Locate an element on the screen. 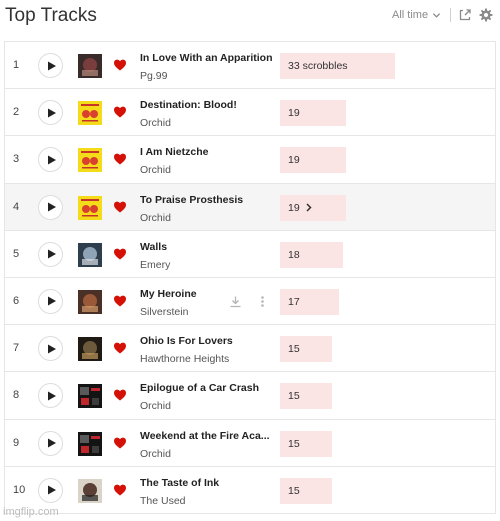 This screenshot has width=500, height=521. track-title-link: To Praise Prosthesis is located at coordinates (206, 200).